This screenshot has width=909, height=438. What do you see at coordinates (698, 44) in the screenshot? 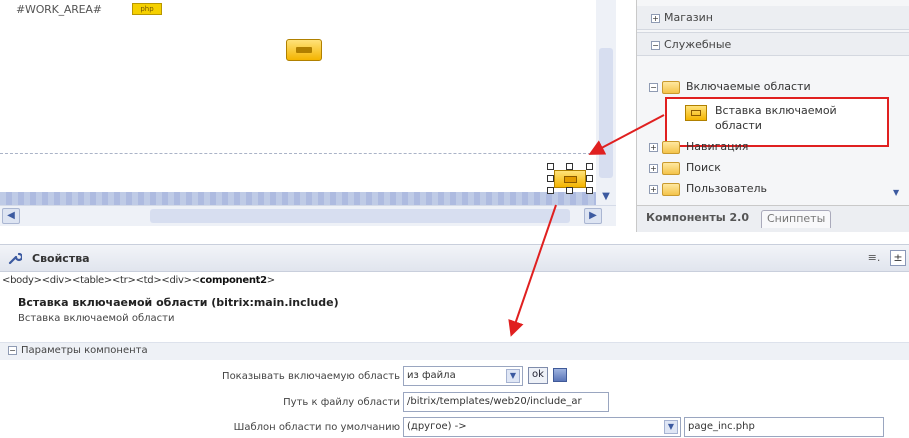
I see `tree-group-label: Служебные` at bounding box center [698, 44].